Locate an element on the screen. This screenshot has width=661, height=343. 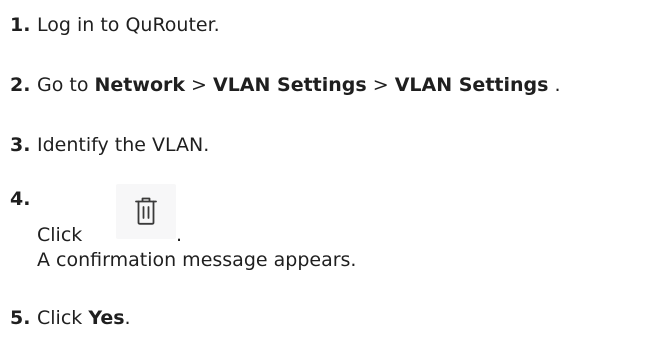
step-text-prefix: Go to is located at coordinates (66, 85).